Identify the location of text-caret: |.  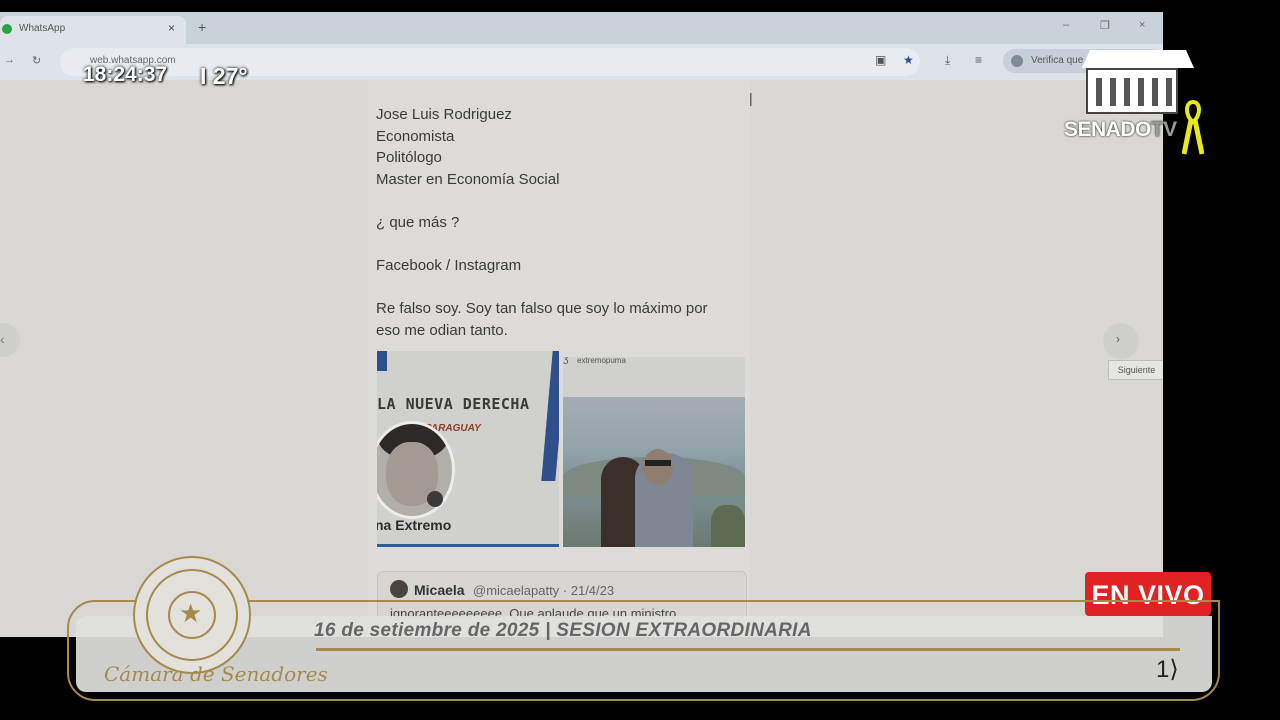
(751, 98).